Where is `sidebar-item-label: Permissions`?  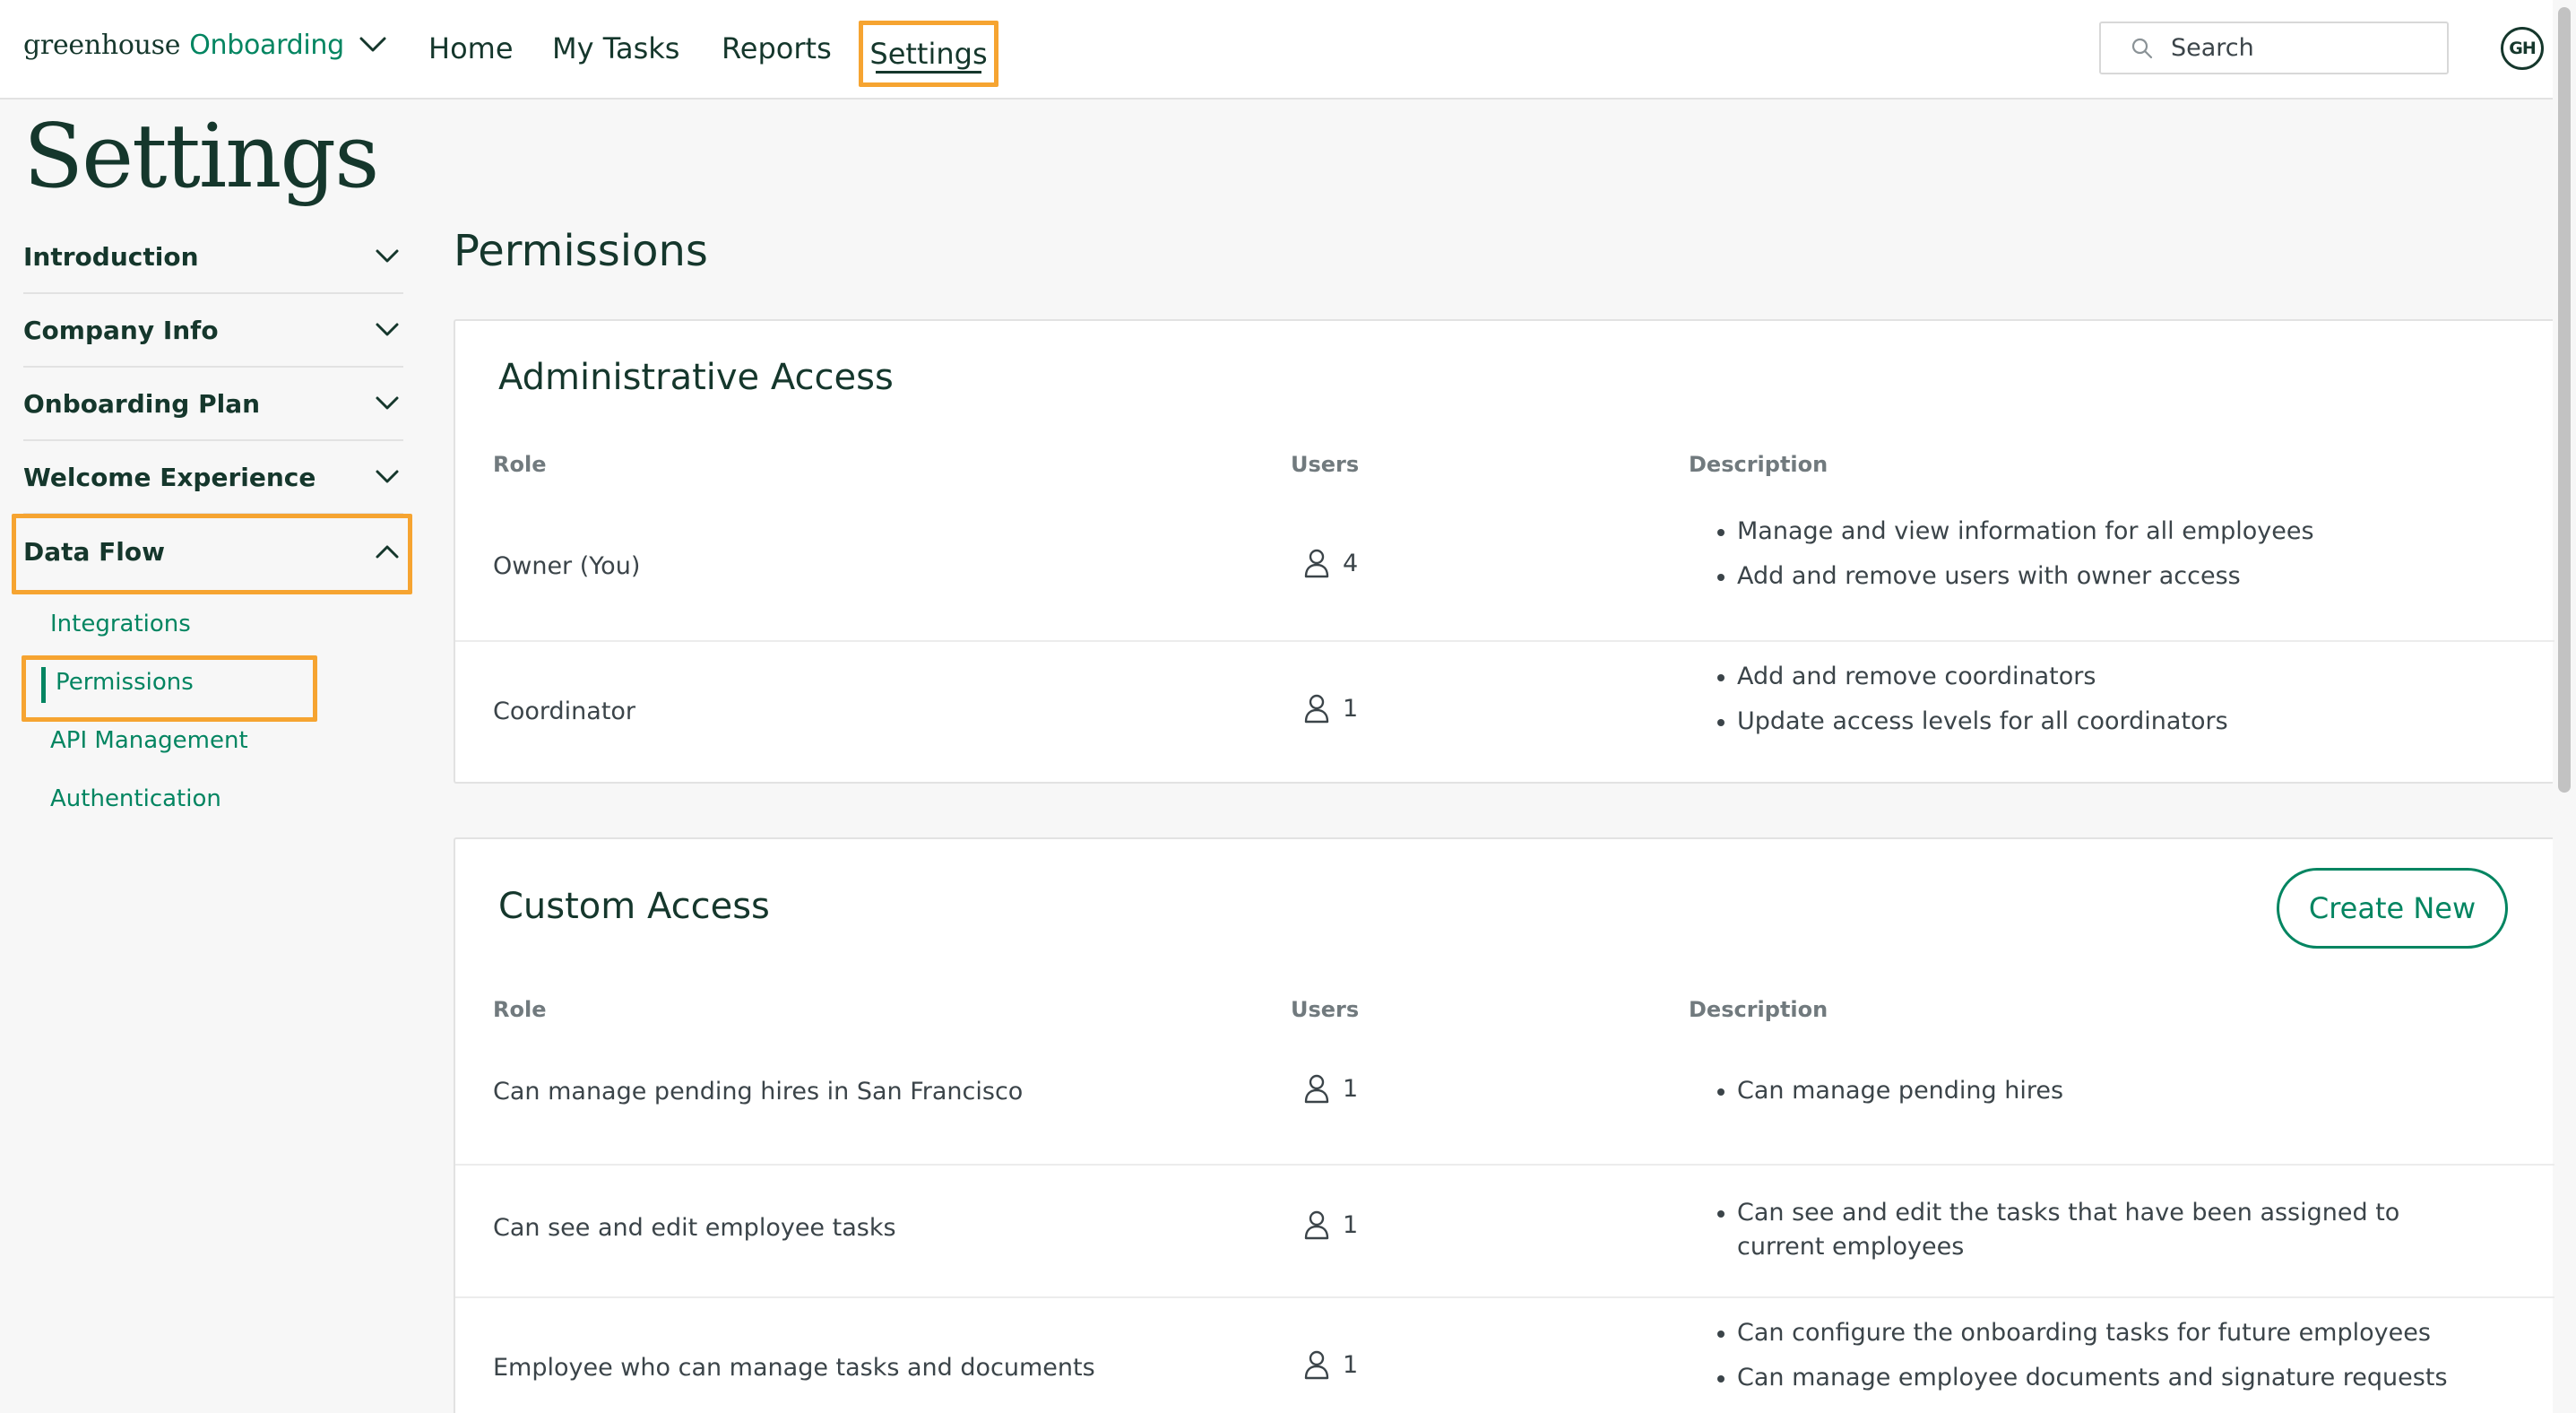 sidebar-item-label: Permissions is located at coordinates (125, 682).